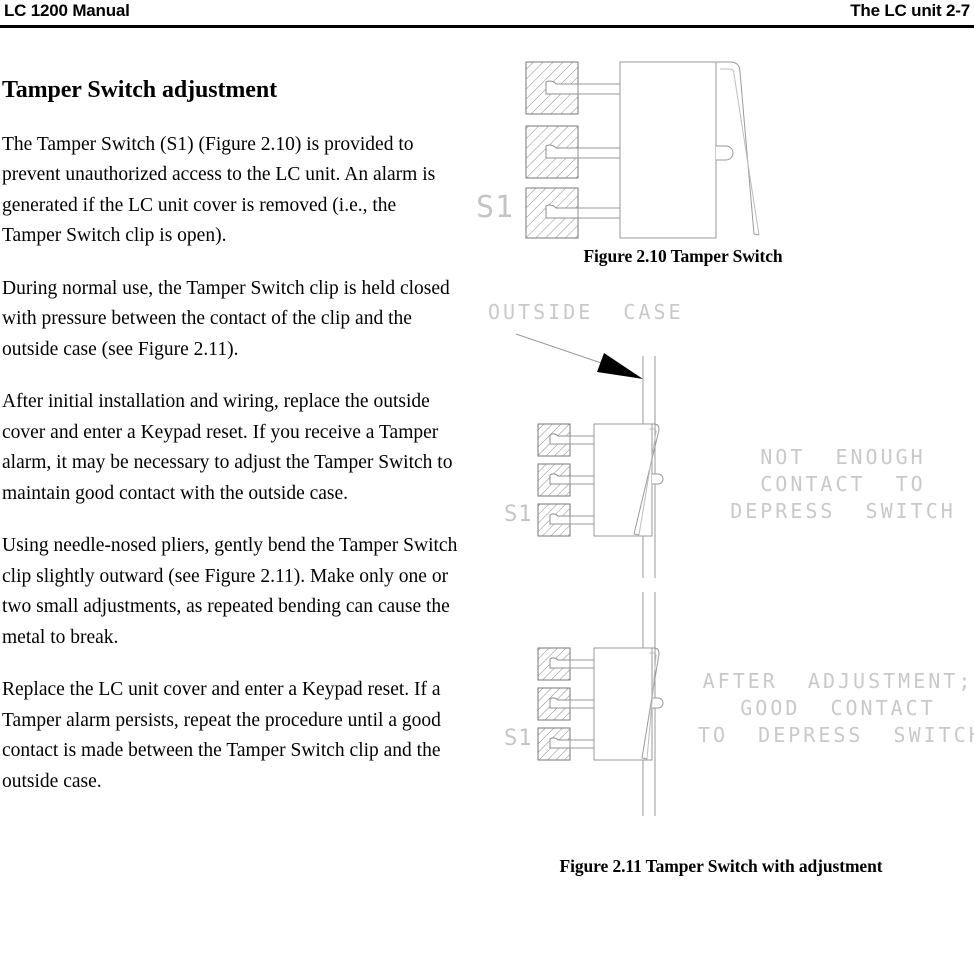  I want to click on figure-2-10: S1 Figure 2.10 Tamper Switch, so click(721, 152).